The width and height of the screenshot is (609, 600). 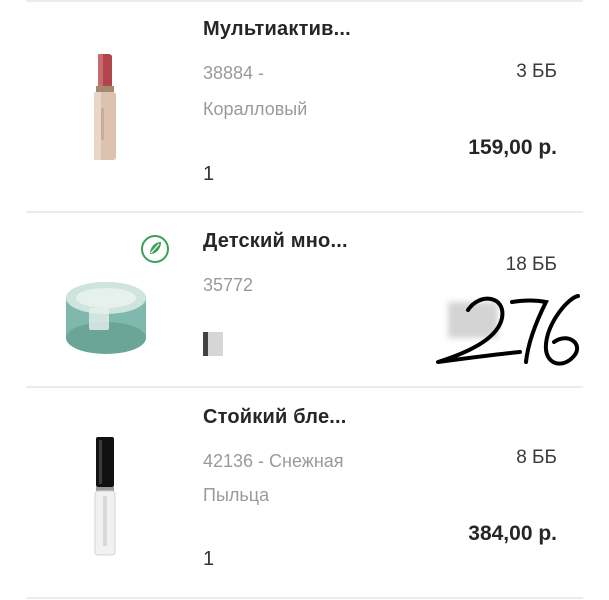 I want to click on lipstick-icon, so click(x=105, y=107).